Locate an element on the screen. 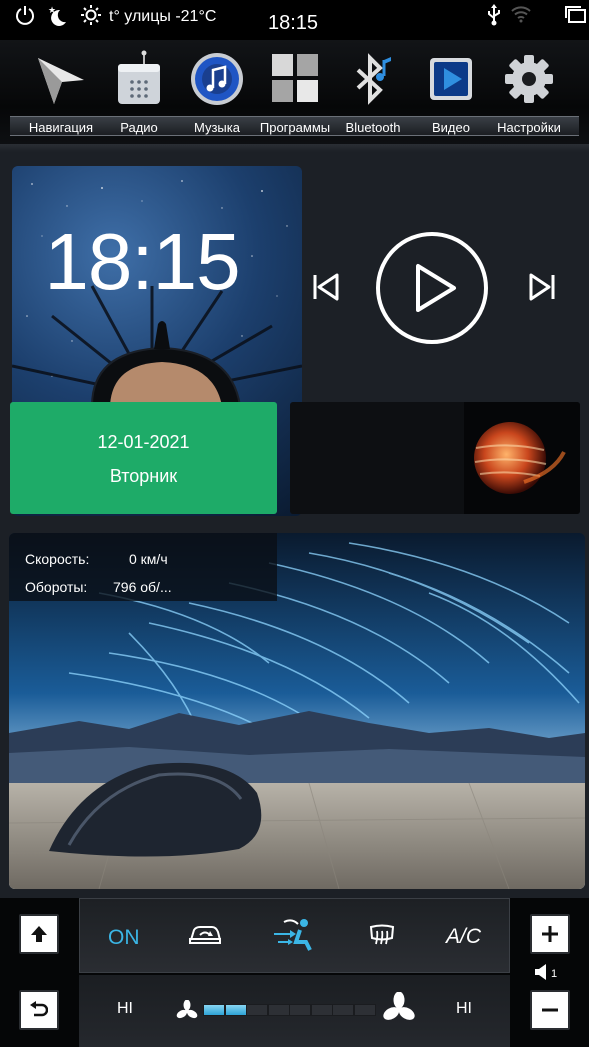 This screenshot has height=1047, width=589. outside-temperature: t° улицы -21°C is located at coordinates (163, 16).